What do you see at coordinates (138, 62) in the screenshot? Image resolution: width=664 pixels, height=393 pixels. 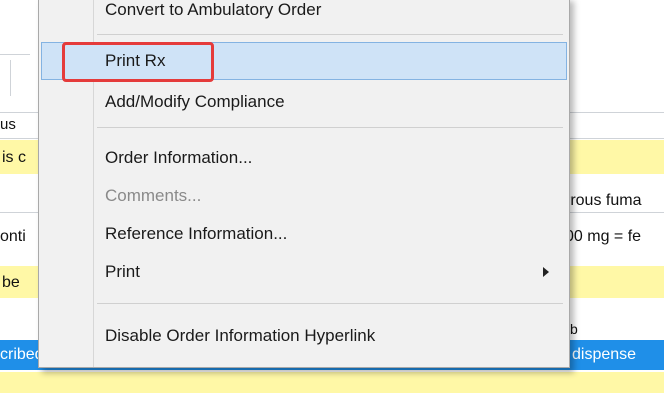 I see `annotation-callout-box` at bounding box center [138, 62].